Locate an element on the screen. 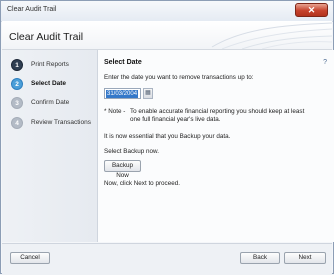 The height and width of the screenshot is (275, 334). step-print-reports: 1 Print Reports is located at coordinates (54, 66).